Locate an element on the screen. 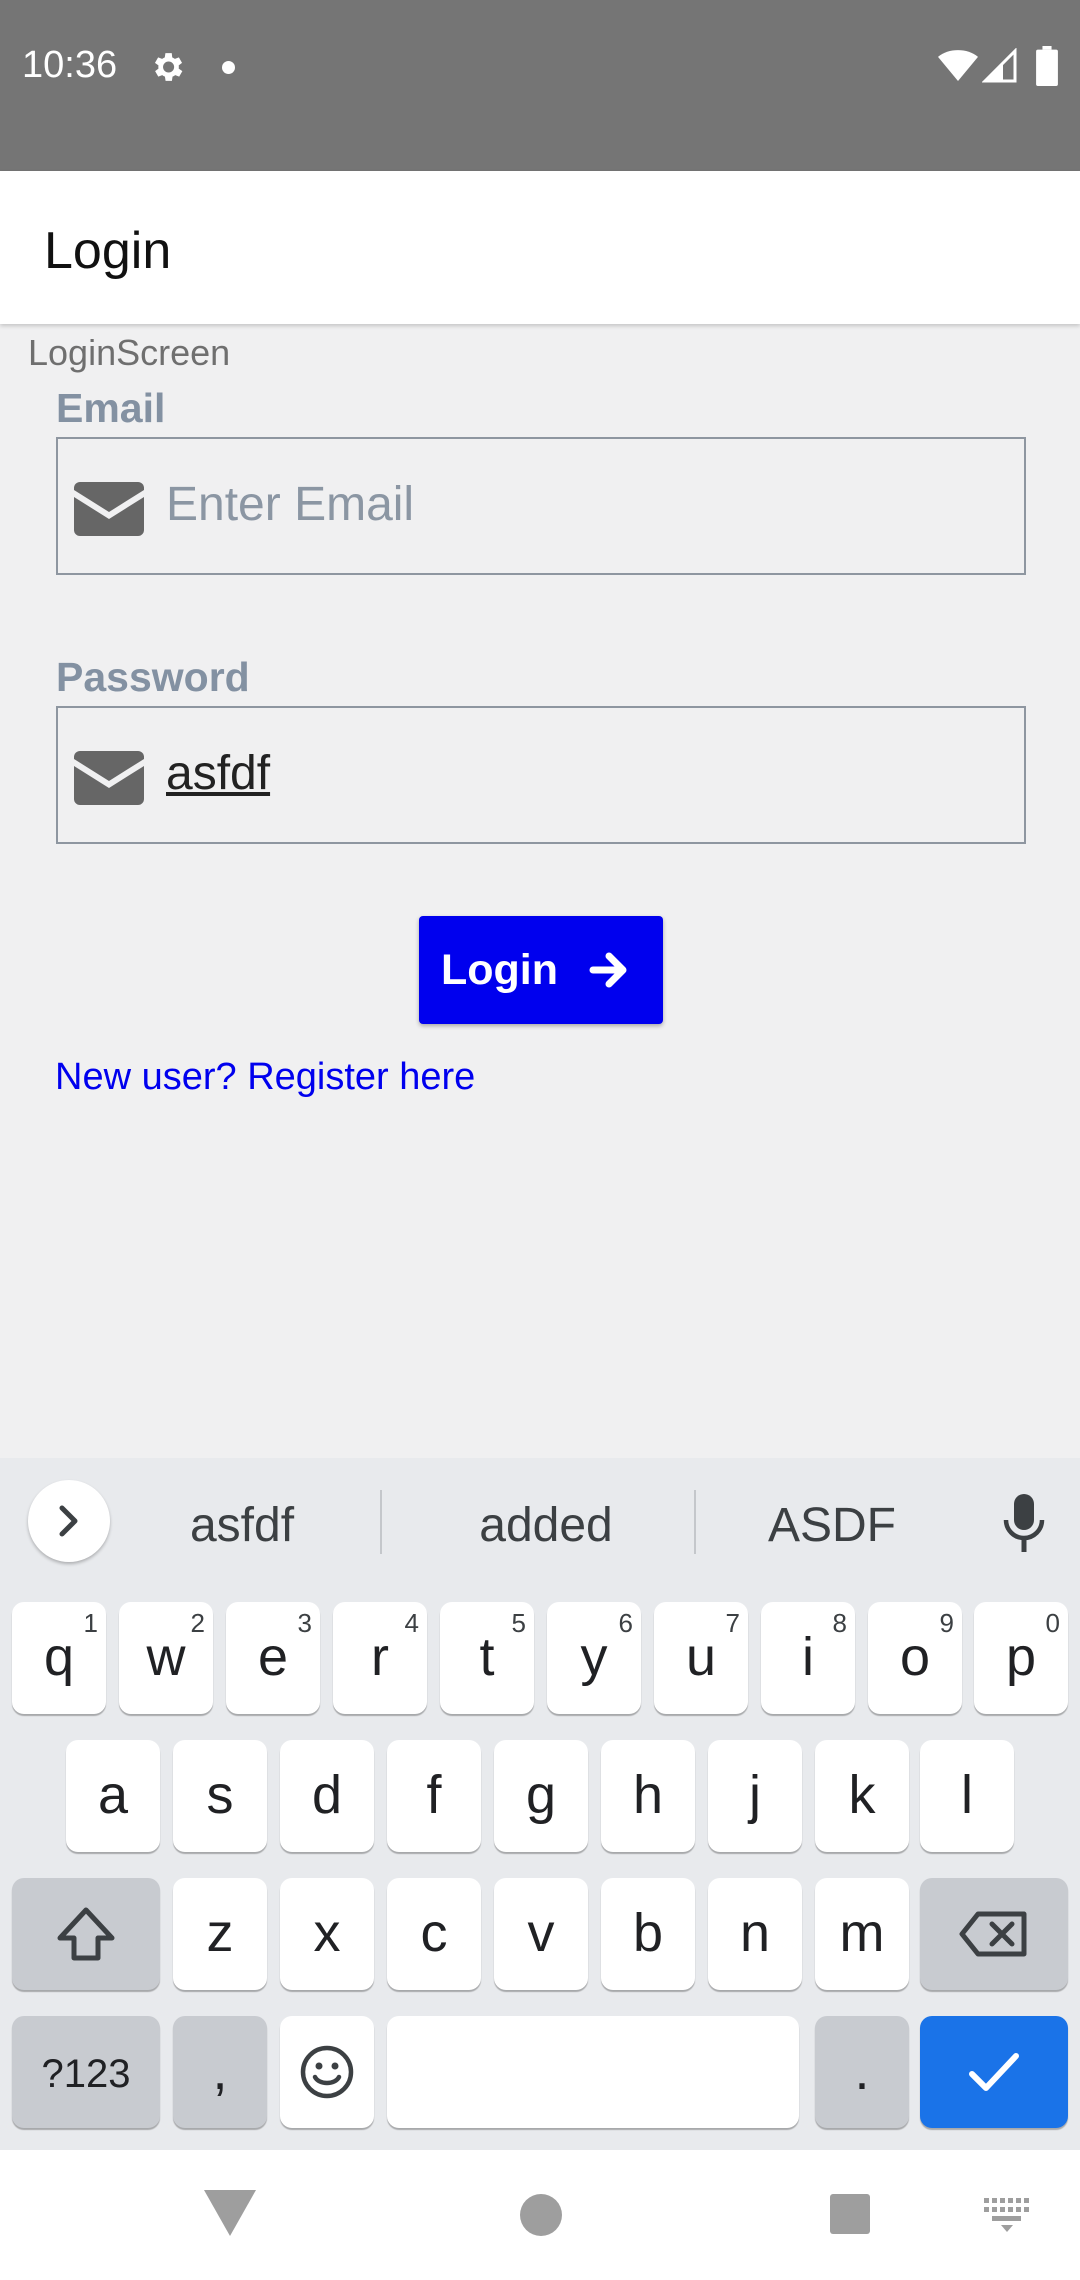 The image size is (1080, 2280). shift-icon is located at coordinates (86, 1934).